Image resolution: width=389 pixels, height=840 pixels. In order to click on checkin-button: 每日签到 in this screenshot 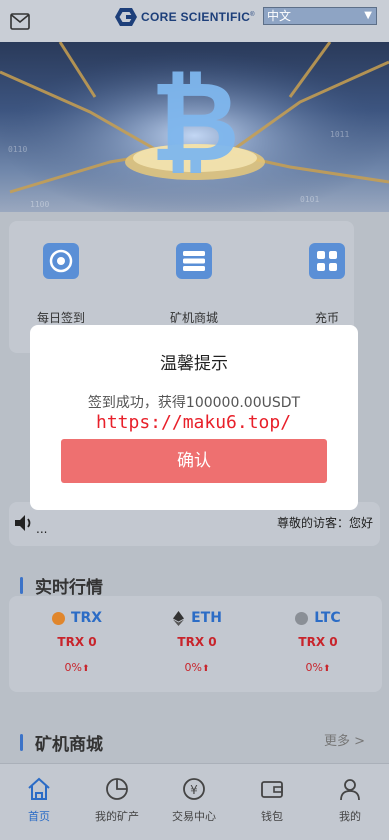, I will do `click(61, 284)`.